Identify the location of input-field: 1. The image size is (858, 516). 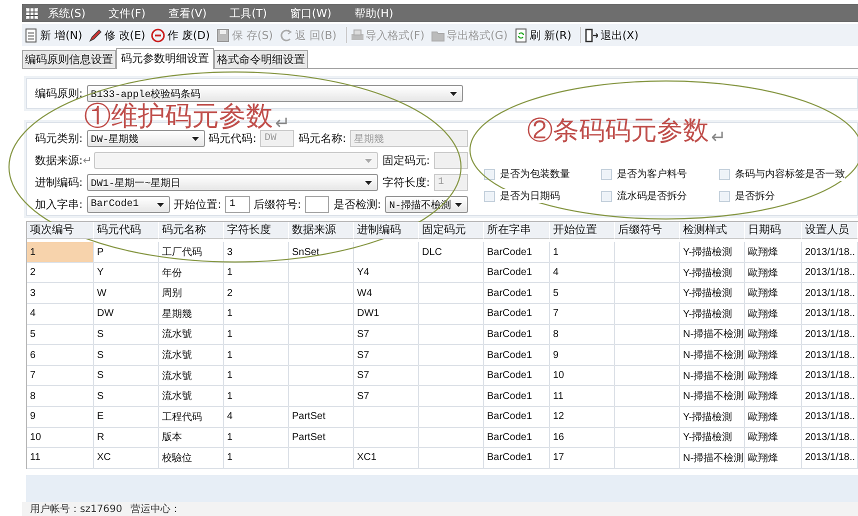
(237, 205).